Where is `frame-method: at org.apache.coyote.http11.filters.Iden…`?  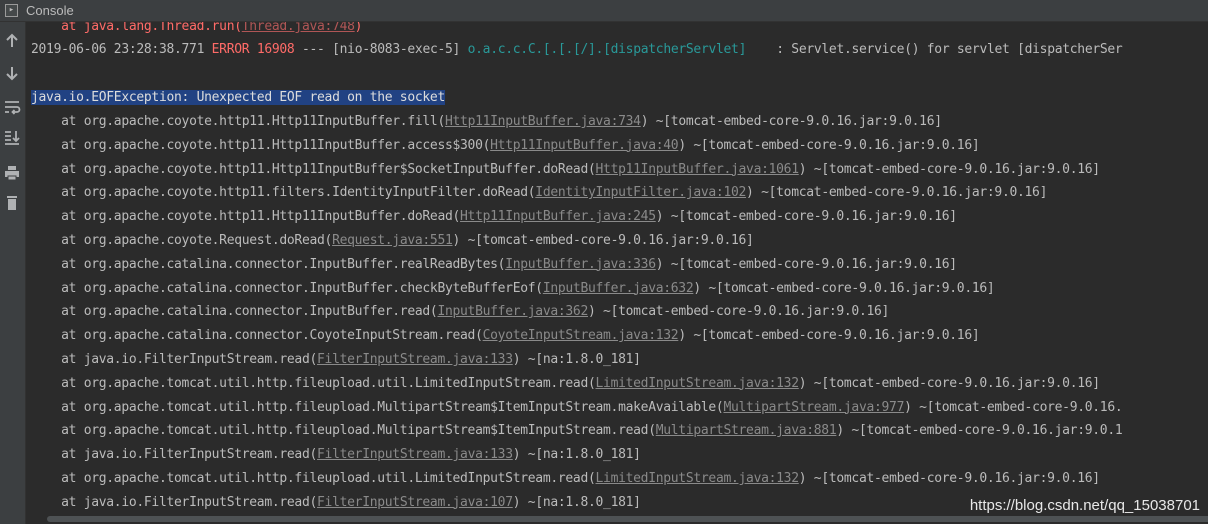 frame-method: at org.apache.coyote.http11.filters.Iden… is located at coordinates (298, 193).